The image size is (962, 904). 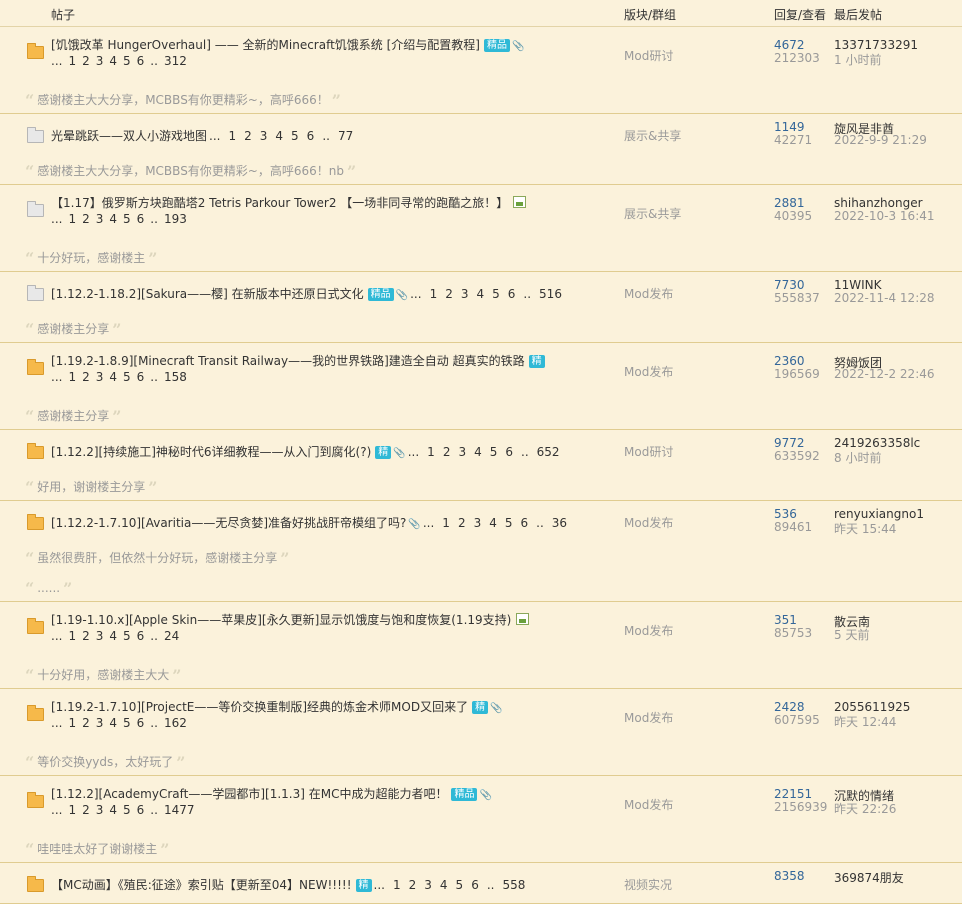 What do you see at coordinates (559, 523) in the screenshot?
I see `page-link: 36` at bounding box center [559, 523].